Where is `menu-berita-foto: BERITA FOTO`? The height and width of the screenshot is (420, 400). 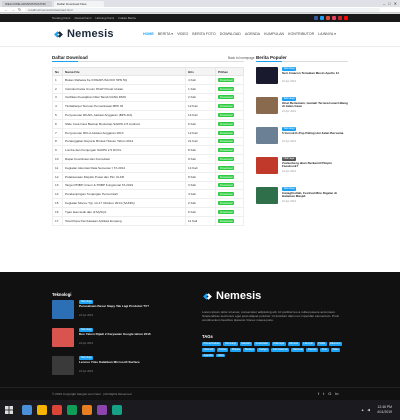
menu-berita-foto: BERITA FOTO is located at coordinates (203, 34).